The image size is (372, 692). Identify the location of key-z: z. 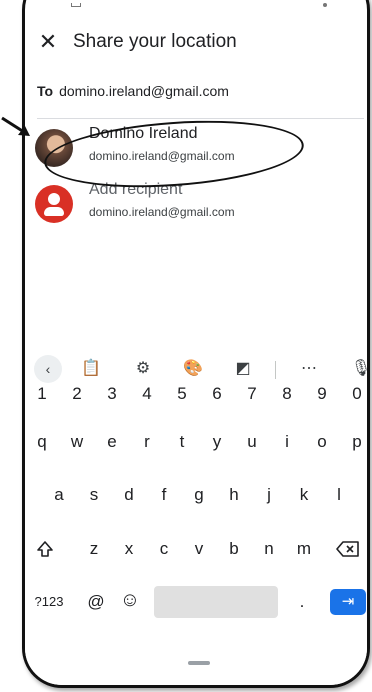
(94, 549).